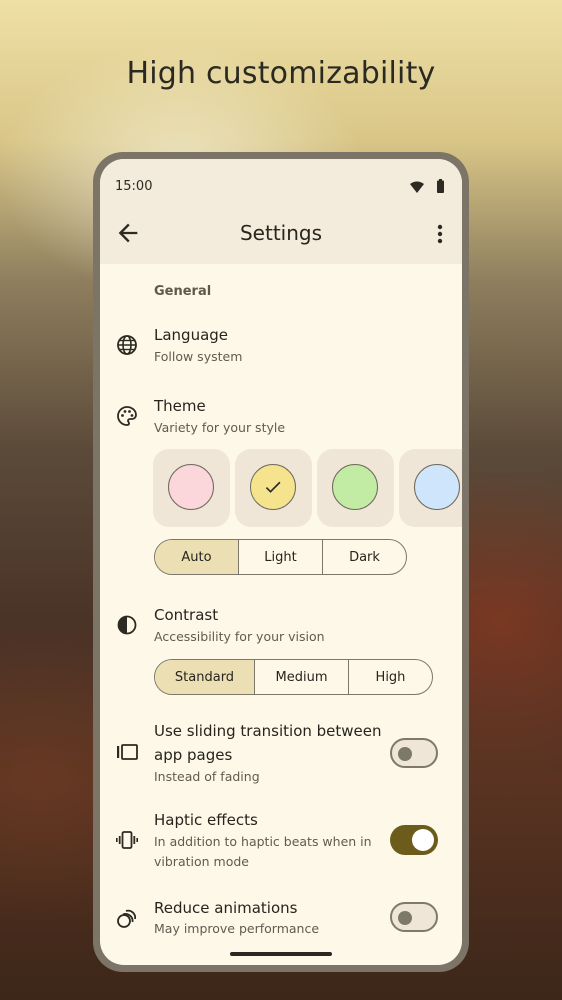 This screenshot has width=562, height=1000. I want to click on battery-icon, so click(440, 186).